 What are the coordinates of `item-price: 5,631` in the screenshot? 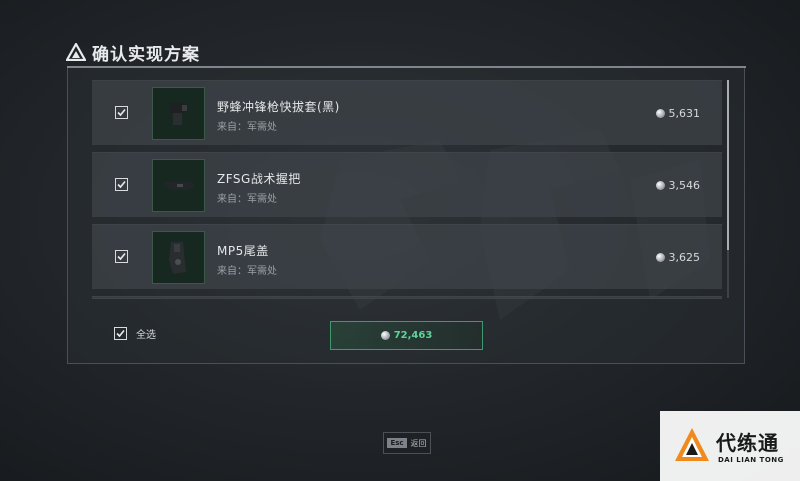 It's located at (678, 113).